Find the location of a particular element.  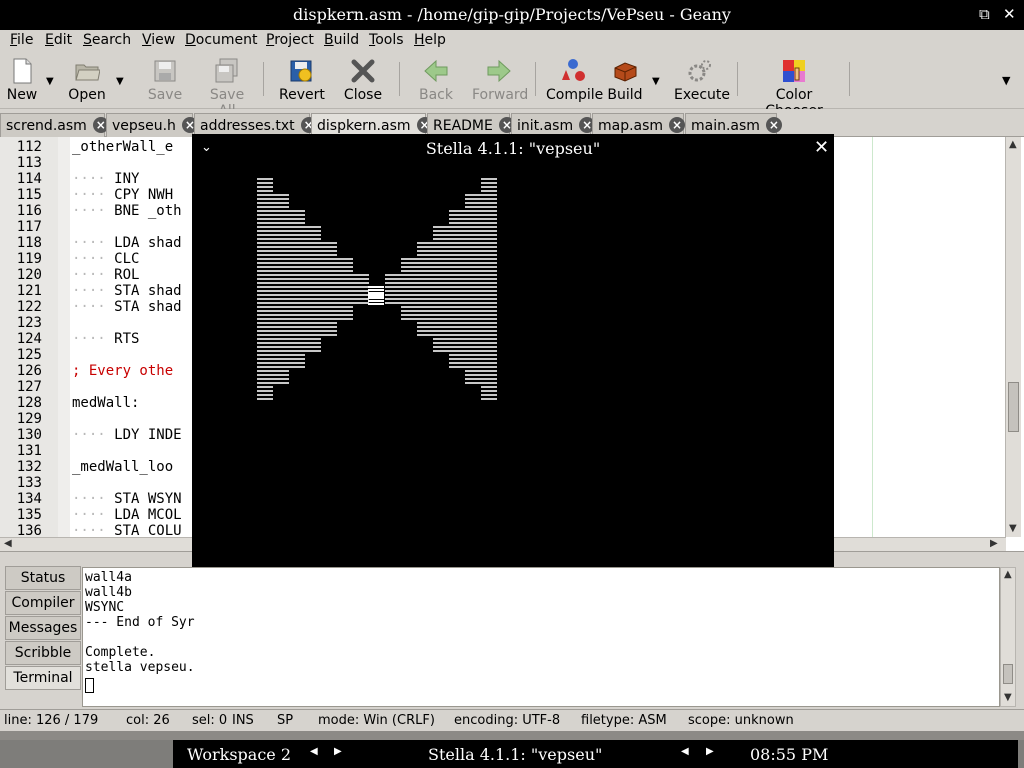

build-dropdown-icon: ▼ is located at coordinates (656, 81).